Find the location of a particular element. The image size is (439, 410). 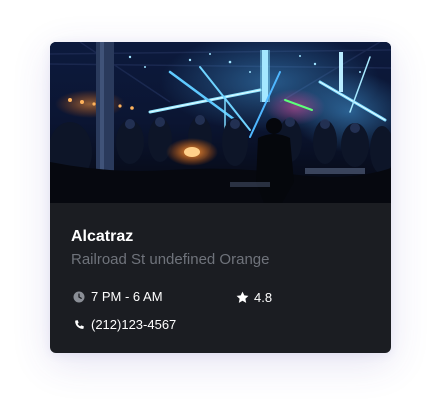

venue-hours: 7 PM - 6 AM is located at coordinates (117, 296).